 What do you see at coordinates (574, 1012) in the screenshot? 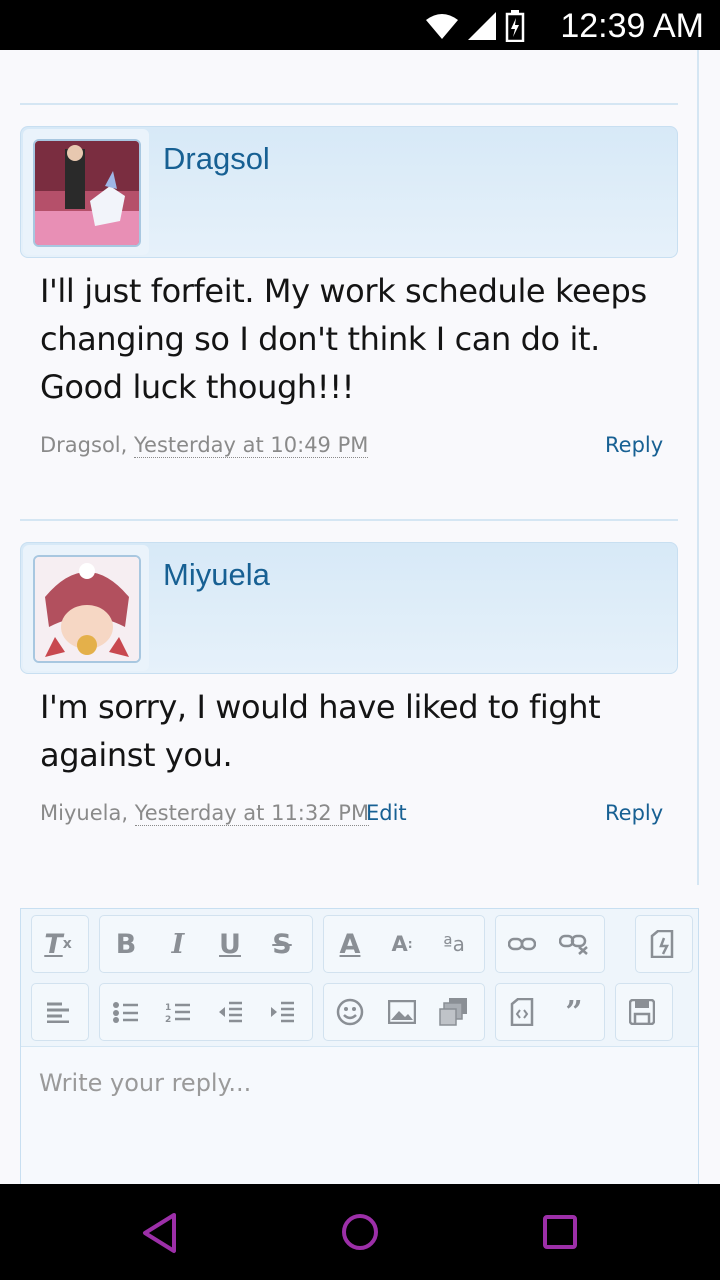
I see `quote-icon: ”` at bounding box center [574, 1012].